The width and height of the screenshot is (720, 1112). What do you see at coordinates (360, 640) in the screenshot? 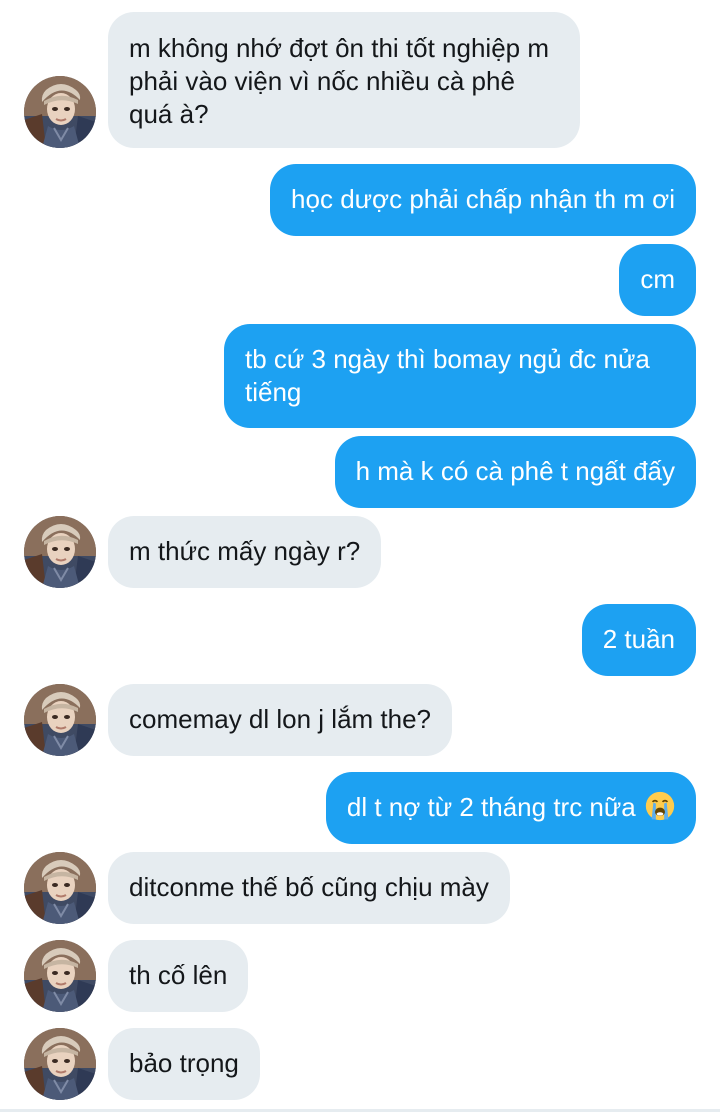
I see `message-row-outgoing: 2 tuần` at bounding box center [360, 640].